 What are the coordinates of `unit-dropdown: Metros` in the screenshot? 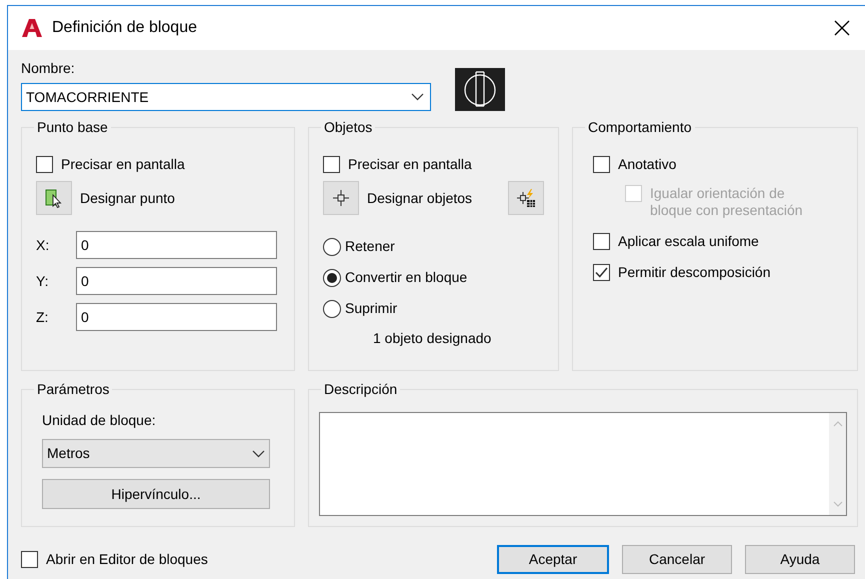 It's located at (156, 453).